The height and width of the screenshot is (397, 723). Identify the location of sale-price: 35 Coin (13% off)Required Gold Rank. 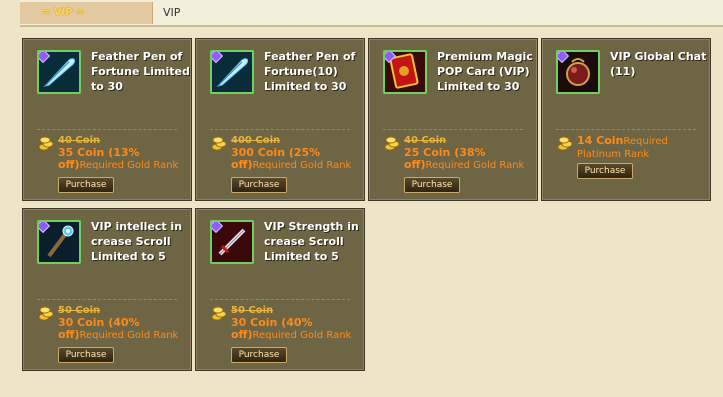
(124, 159).